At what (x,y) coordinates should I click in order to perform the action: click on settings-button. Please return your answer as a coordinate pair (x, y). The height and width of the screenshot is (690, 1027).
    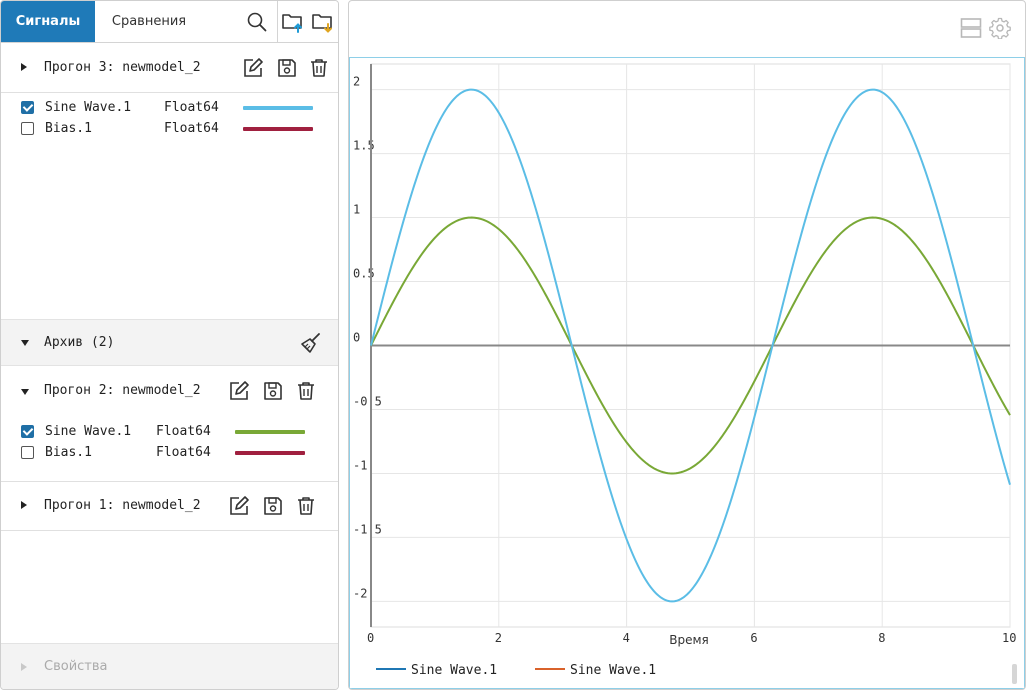
    Looking at the image, I should click on (1000, 28).